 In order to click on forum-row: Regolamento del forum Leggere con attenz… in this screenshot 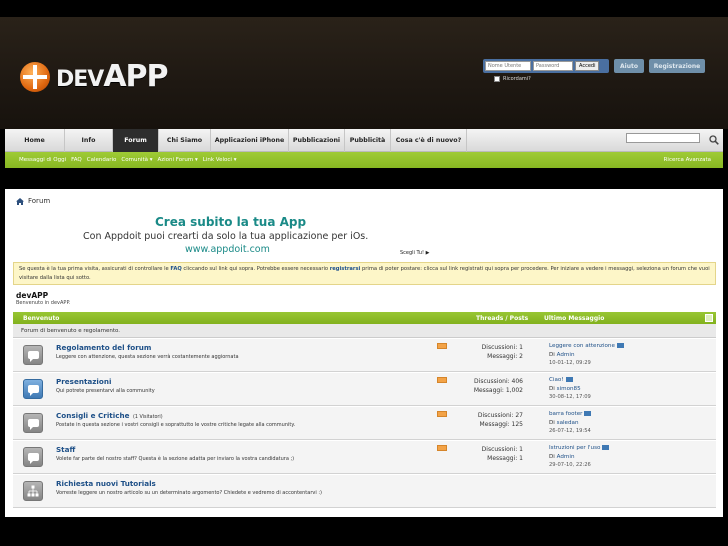, I will do `click(364, 355)`.